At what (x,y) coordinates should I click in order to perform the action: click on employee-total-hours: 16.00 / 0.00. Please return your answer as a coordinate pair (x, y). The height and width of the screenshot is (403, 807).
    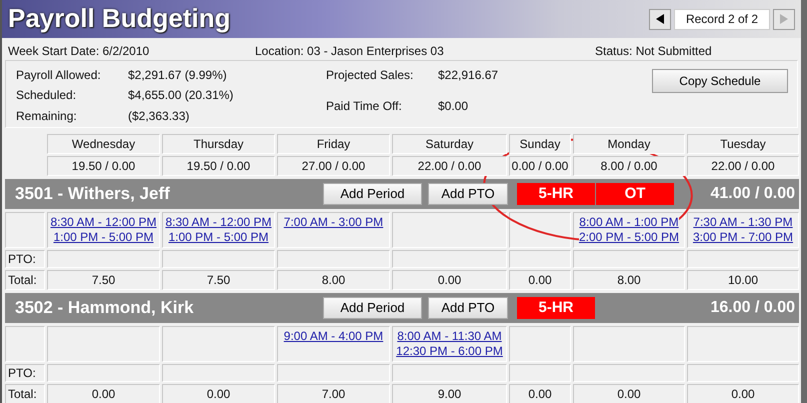
    Looking at the image, I should click on (752, 308).